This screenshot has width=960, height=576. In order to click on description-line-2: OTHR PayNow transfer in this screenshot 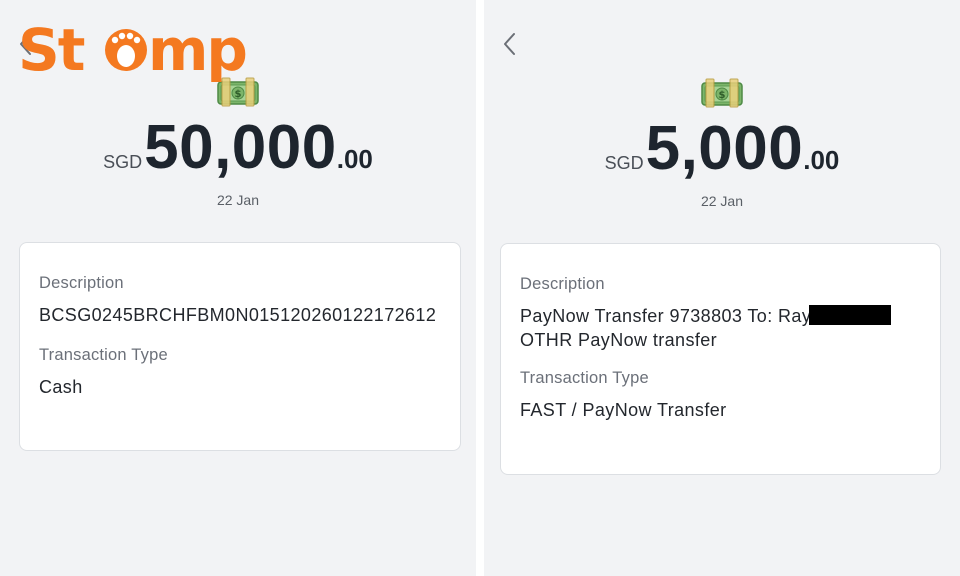, I will do `click(619, 340)`.